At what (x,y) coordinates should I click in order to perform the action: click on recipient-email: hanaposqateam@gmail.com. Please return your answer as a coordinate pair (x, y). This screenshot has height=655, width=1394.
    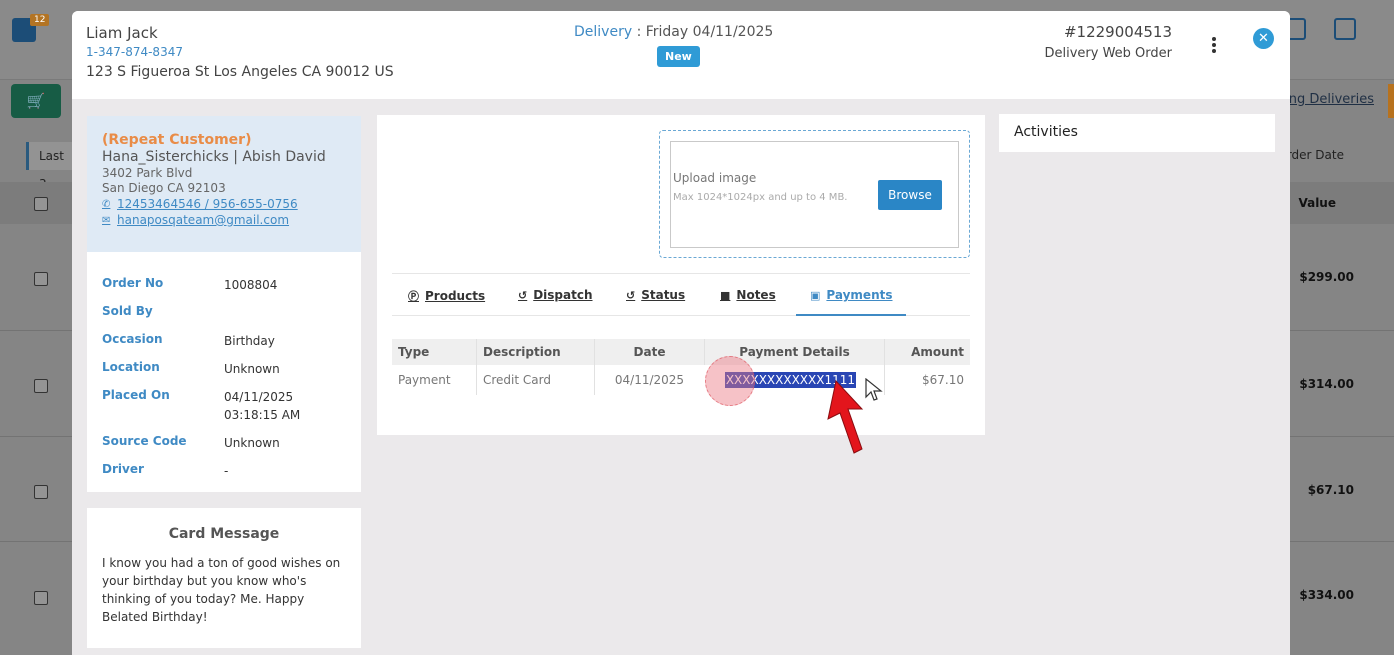
    Looking at the image, I should click on (203, 220).